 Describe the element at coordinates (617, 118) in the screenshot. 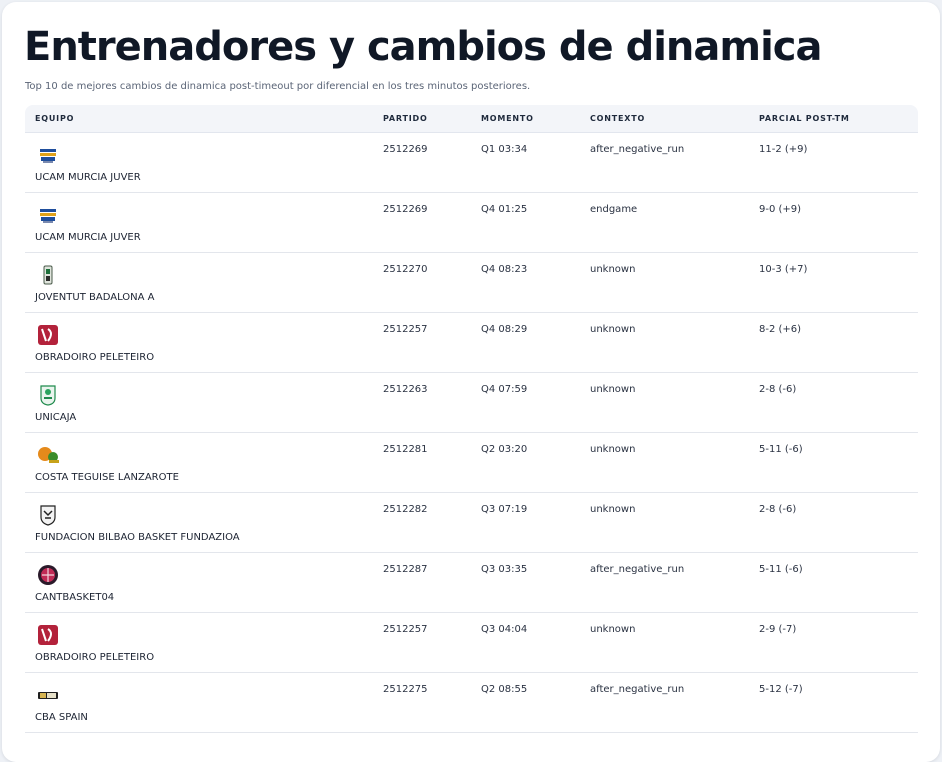

I see `header-contexto: CONTEXTO` at that location.